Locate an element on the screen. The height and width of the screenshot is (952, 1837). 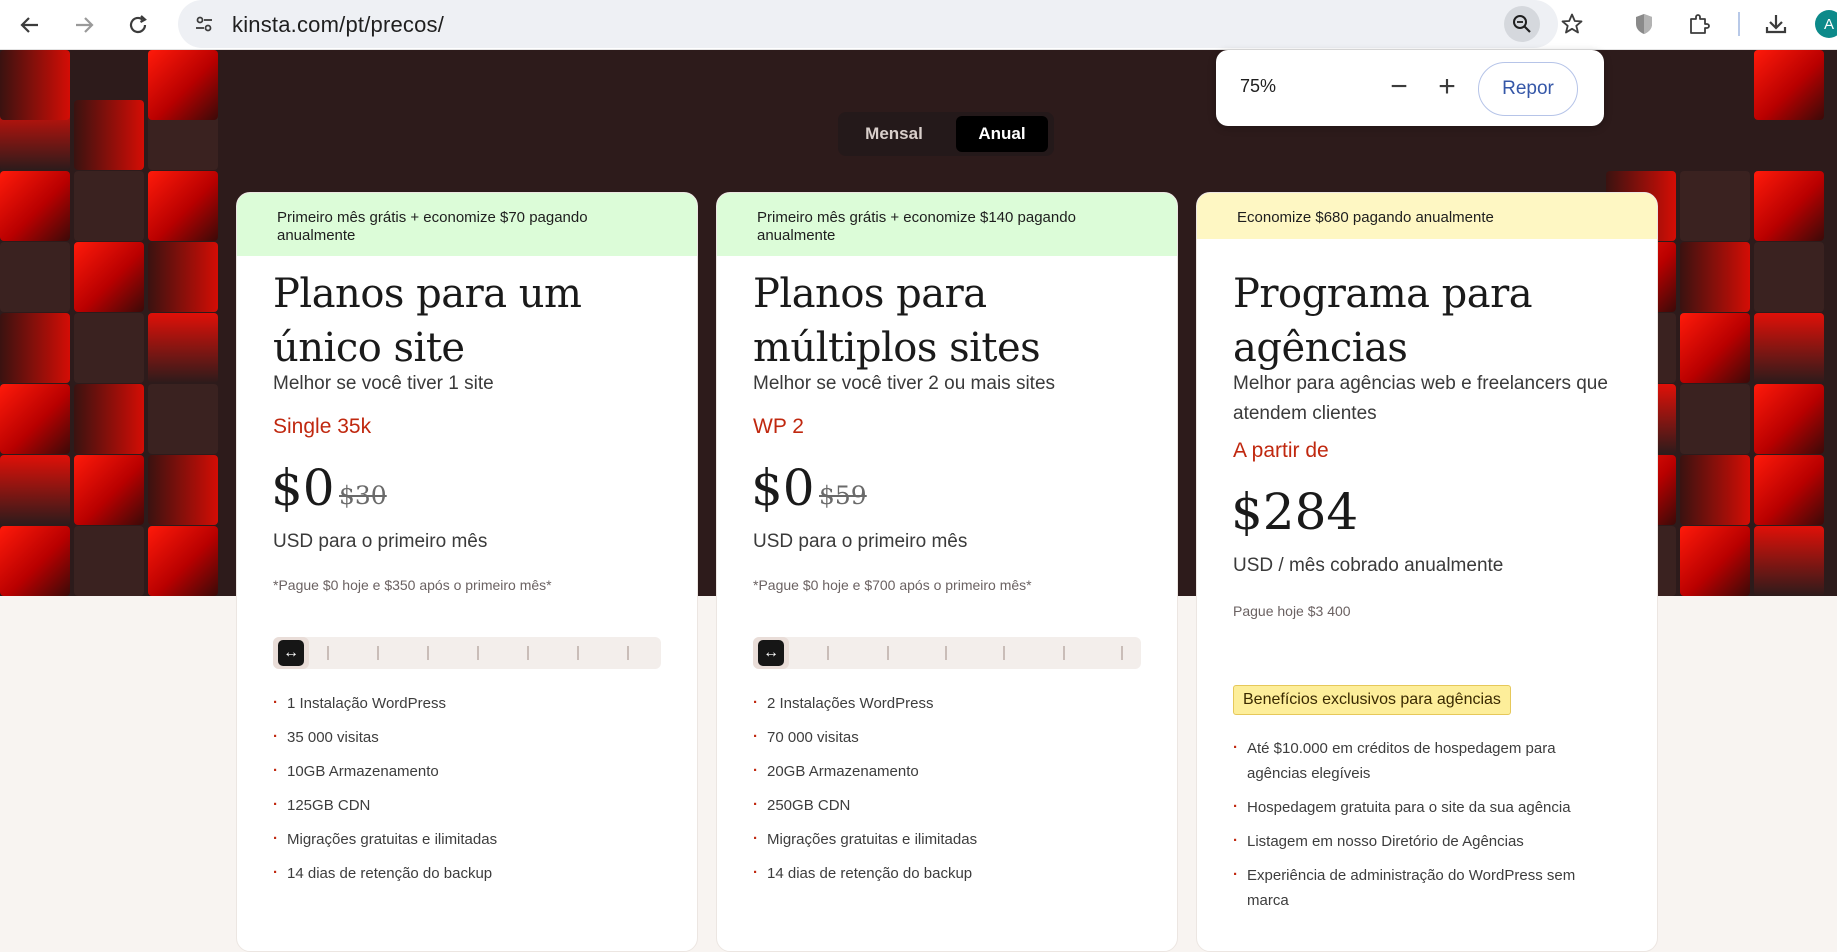
shield-icon is located at coordinates (1644, 24).